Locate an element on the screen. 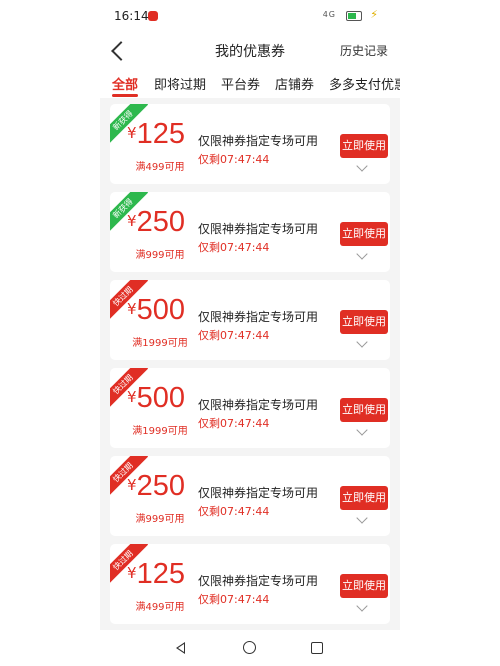 The image size is (500, 666). coupon-tabs: 全部 即将过期 平台券 店铺券 多多支付优惠 is located at coordinates (250, 82).